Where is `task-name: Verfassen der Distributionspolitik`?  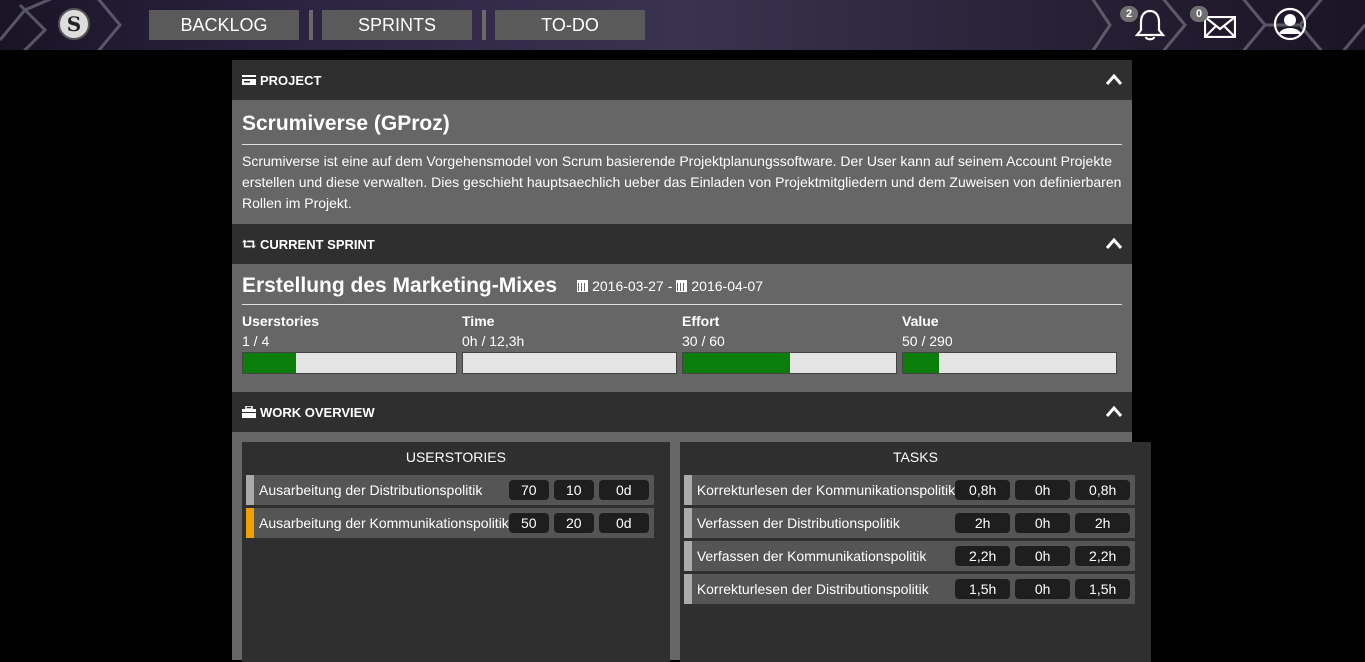
task-name: Verfassen der Distributionspolitik is located at coordinates (798, 523).